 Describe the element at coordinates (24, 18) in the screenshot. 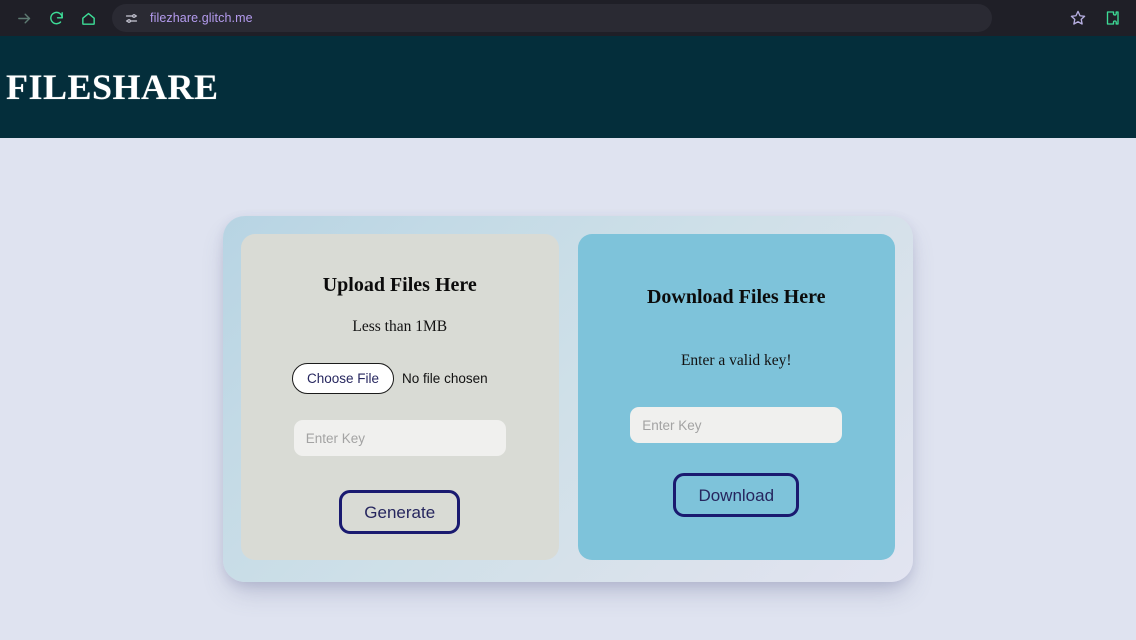

I see `forward-arrow-icon` at that location.